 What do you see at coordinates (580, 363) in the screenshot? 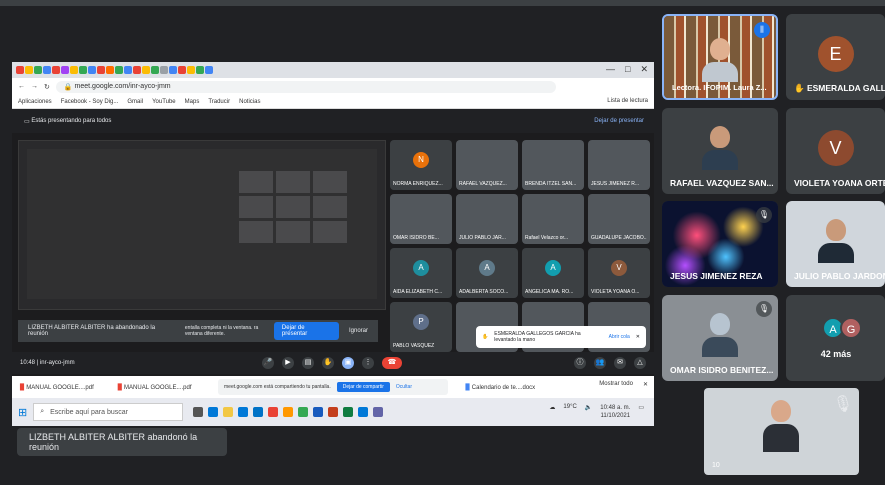
I see `info-icon: ⓘ` at bounding box center [580, 363].